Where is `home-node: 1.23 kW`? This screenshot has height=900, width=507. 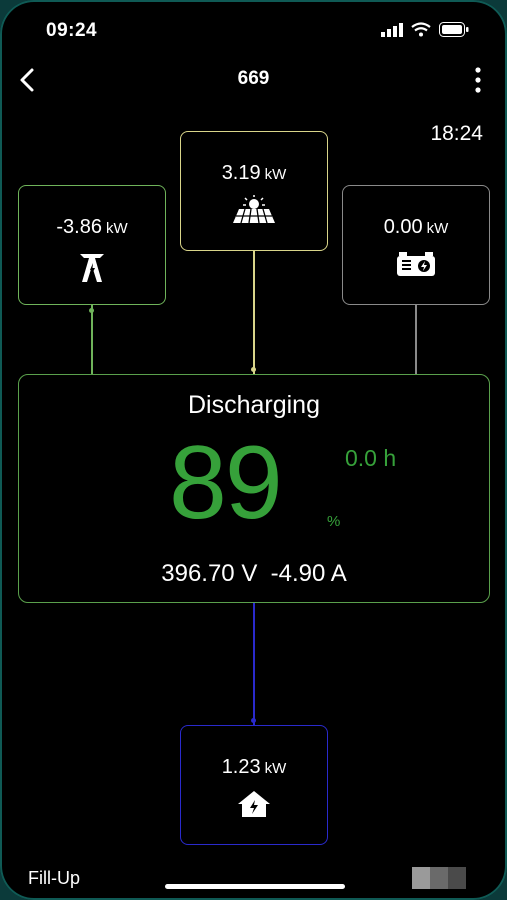 home-node: 1.23 kW is located at coordinates (254, 785).